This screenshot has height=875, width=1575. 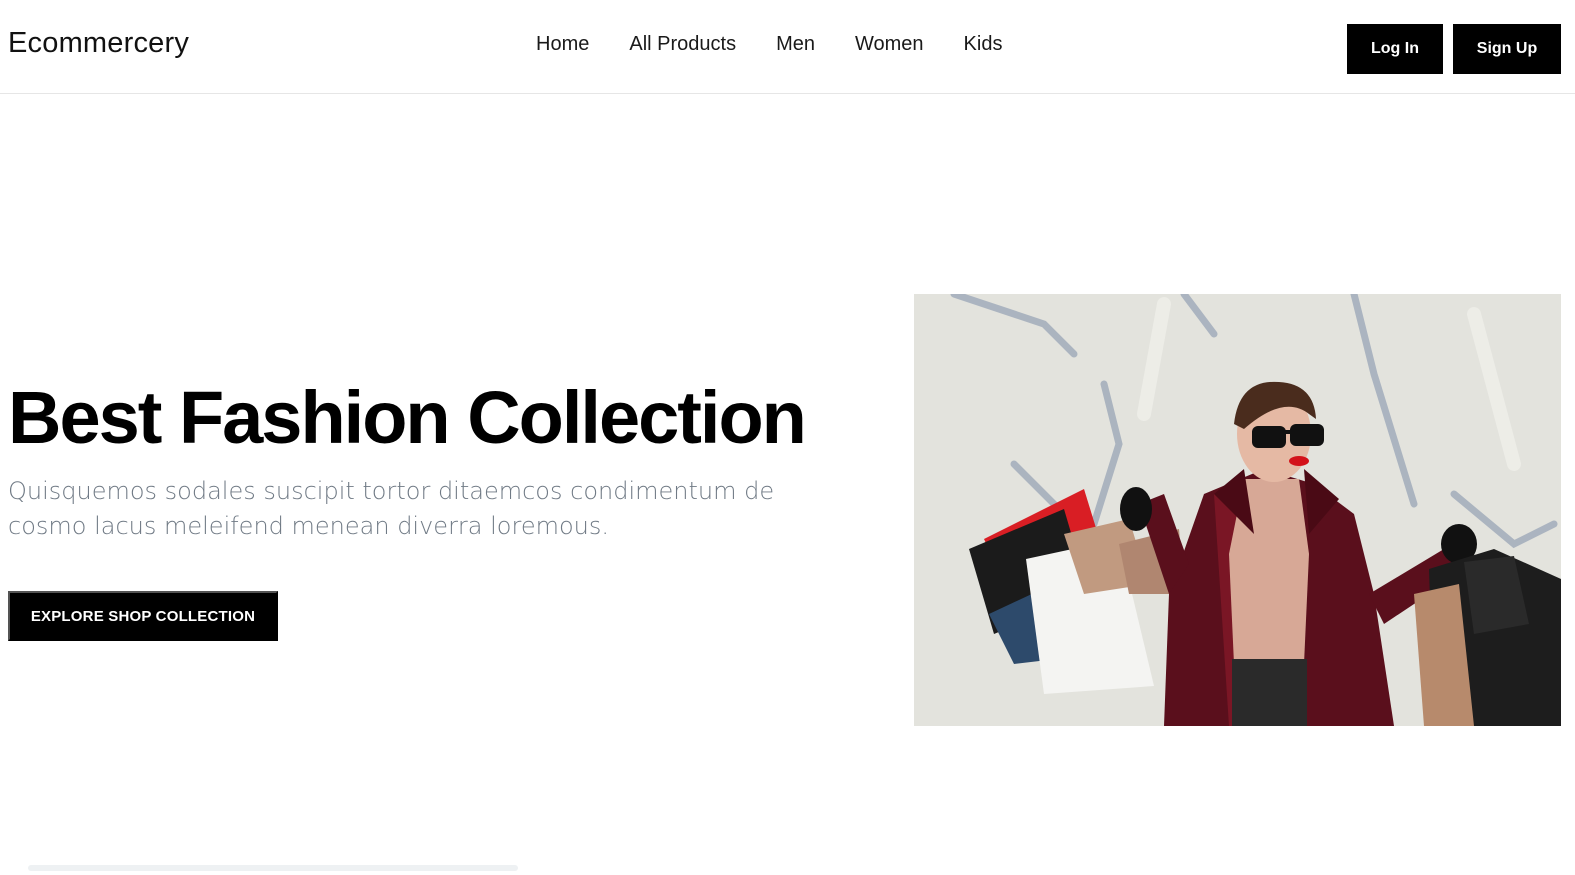 What do you see at coordinates (1395, 49) in the screenshot?
I see `login-button: Log In` at bounding box center [1395, 49].